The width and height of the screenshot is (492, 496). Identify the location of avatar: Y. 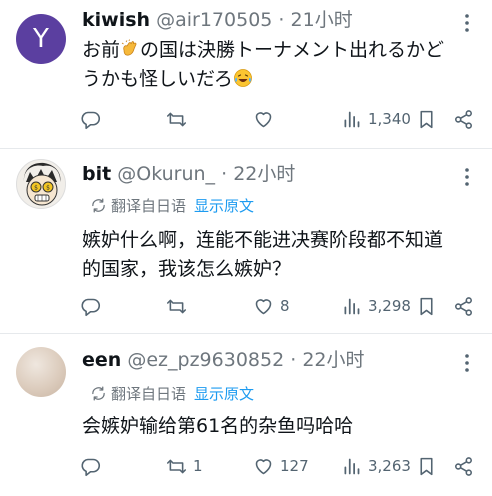
(41, 39).